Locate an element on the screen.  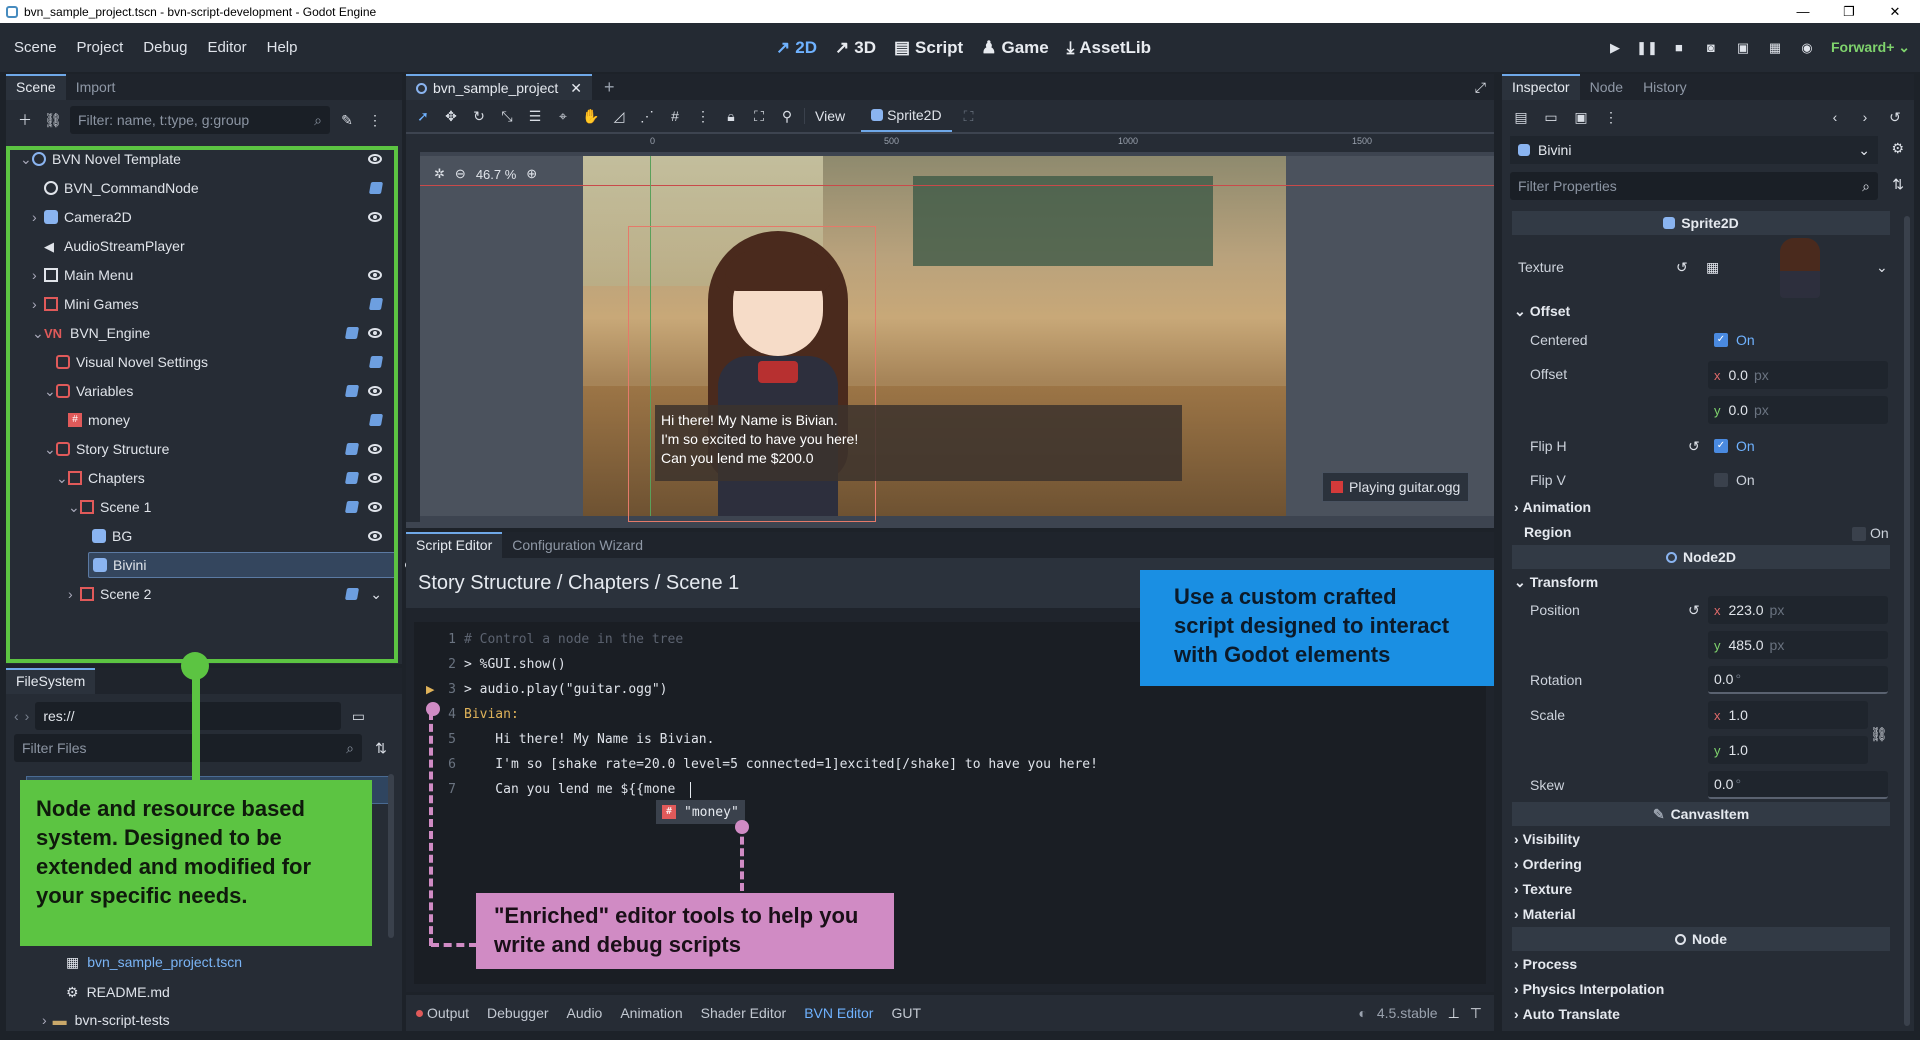
view-menu: View is located at coordinates (829, 116).